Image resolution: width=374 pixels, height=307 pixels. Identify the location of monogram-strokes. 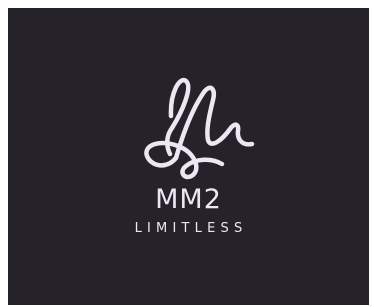
(199, 128).